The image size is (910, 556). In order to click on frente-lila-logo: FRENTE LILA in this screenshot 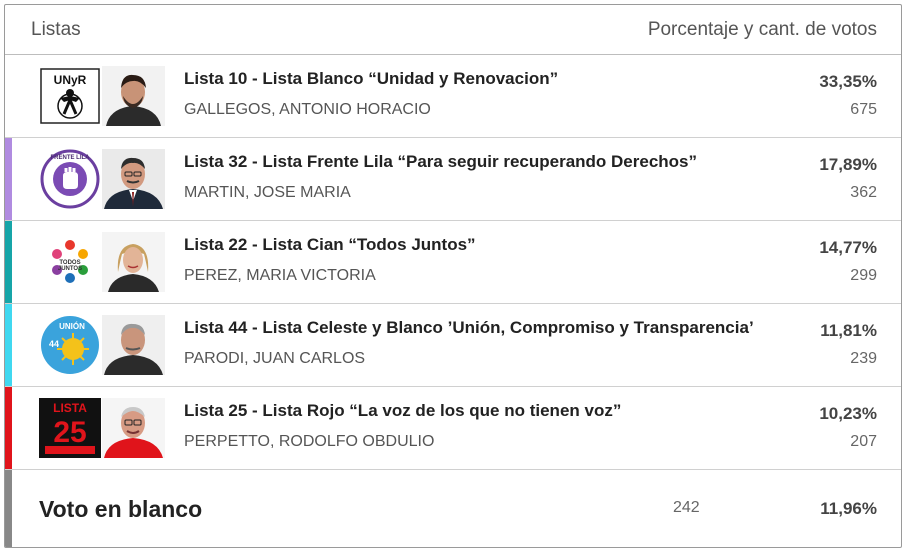, I will do `click(70, 179)`.